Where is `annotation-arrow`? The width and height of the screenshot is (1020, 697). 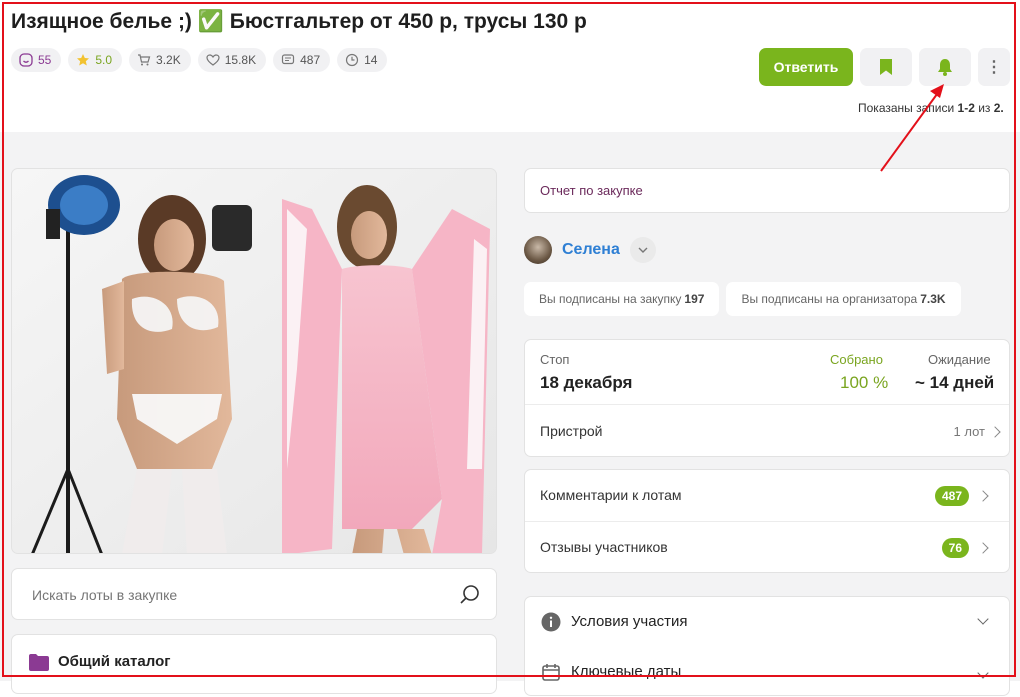 annotation-arrow is located at coordinates (912, 128).